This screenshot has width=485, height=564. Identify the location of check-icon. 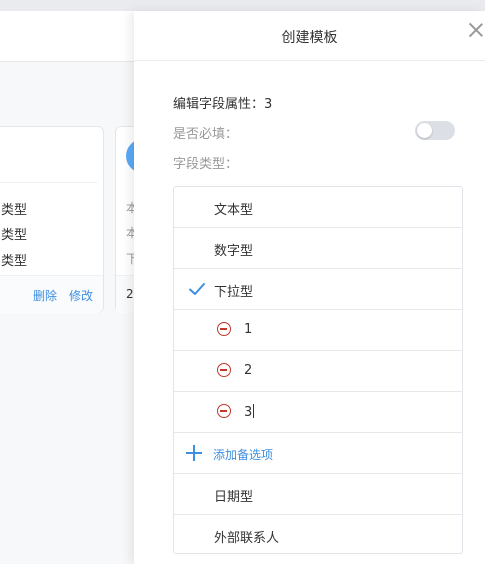
(197, 289).